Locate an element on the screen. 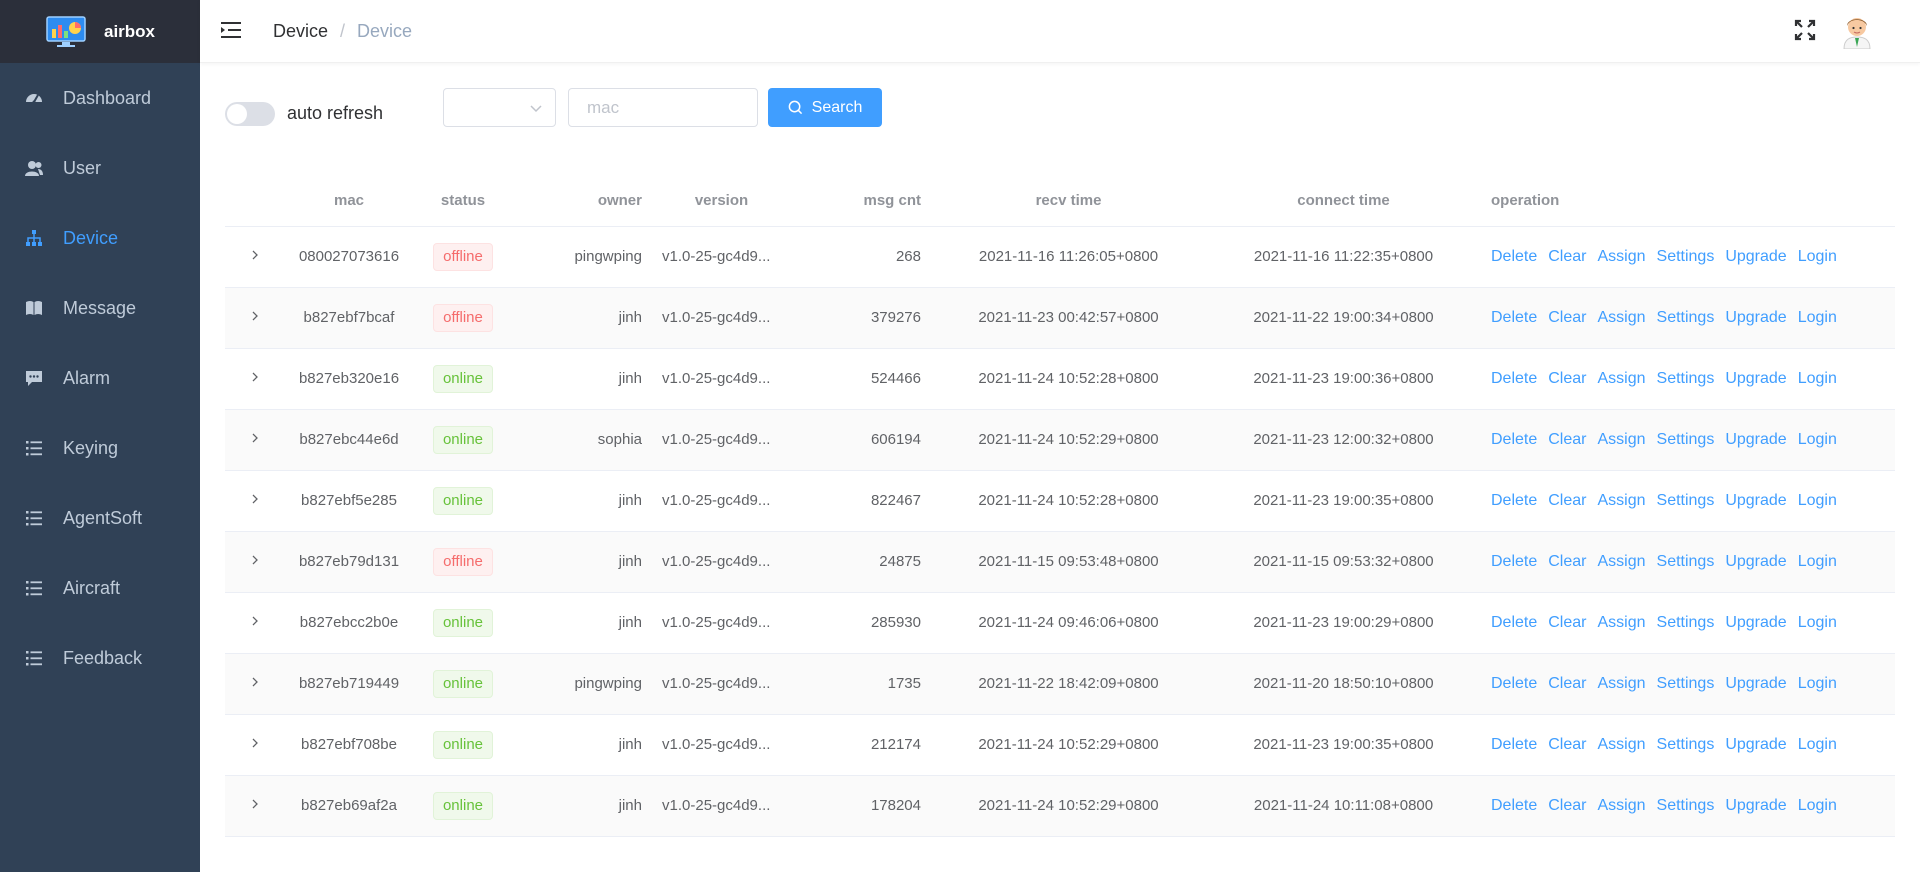 The image size is (1920, 872). sidebar-item-keying: Keying is located at coordinates (100, 448).